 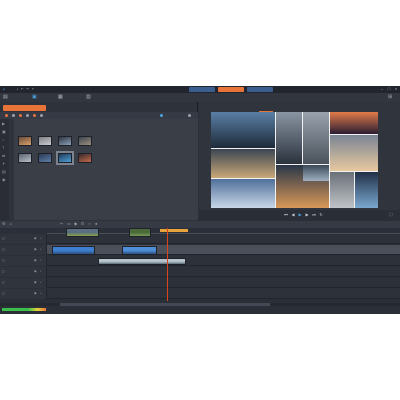 I want to click on trash-icon: ▭, so click(x=69, y=224).